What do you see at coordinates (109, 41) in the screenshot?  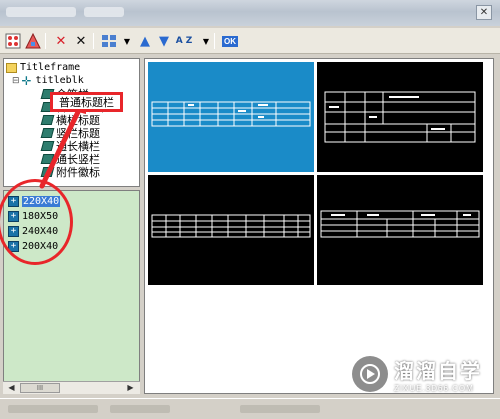 I see `view-grid-icon` at bounding box center [109, 41].